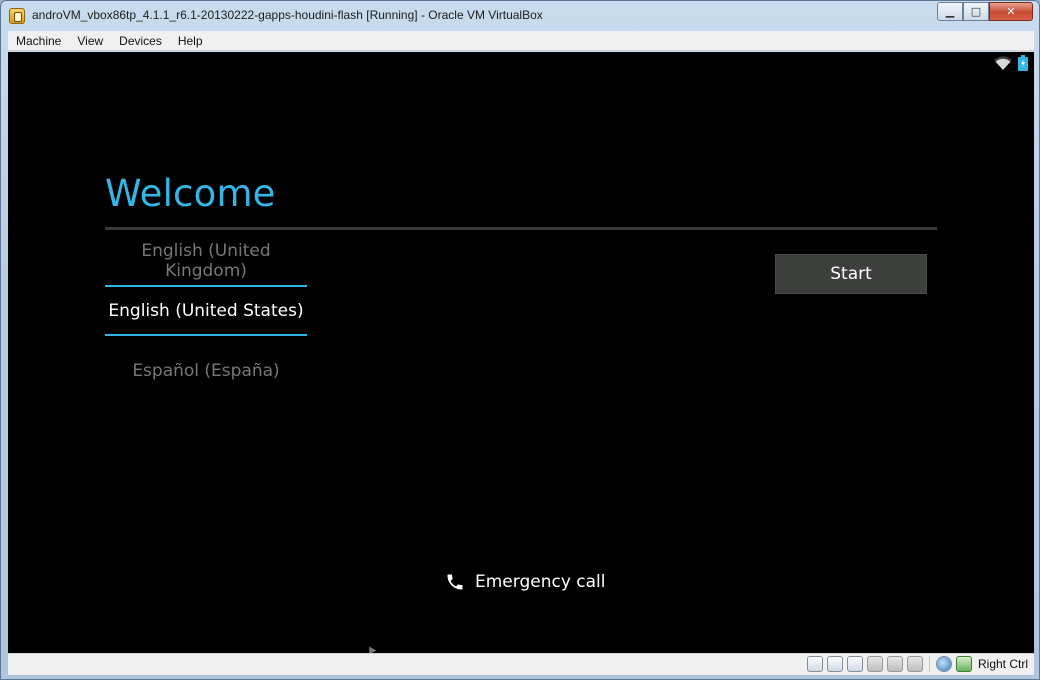 The height and width of the screenshot is (680, 1040). Describe the element at coordinates (206, 286) in the screenshot. I see `selection-line-top` at that location.